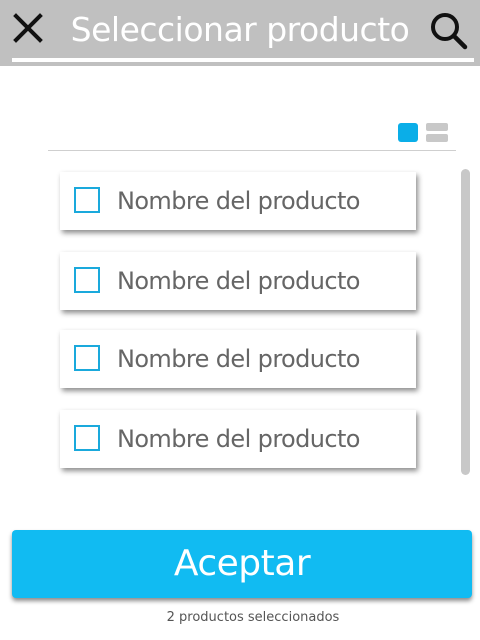 Image resolution: width=480 pixels, height=640 pixels. Describe the element at coordinates (253, 617) in the screenshot. I see `selection-status: 2 productos seleccionados` at that location.